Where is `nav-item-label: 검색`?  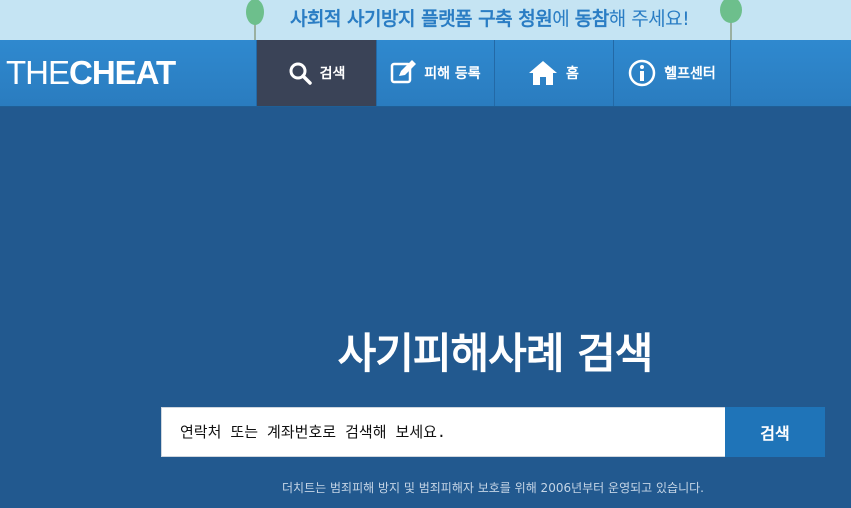 nav-item-label: 검색 is located at coordinates (332, 74).